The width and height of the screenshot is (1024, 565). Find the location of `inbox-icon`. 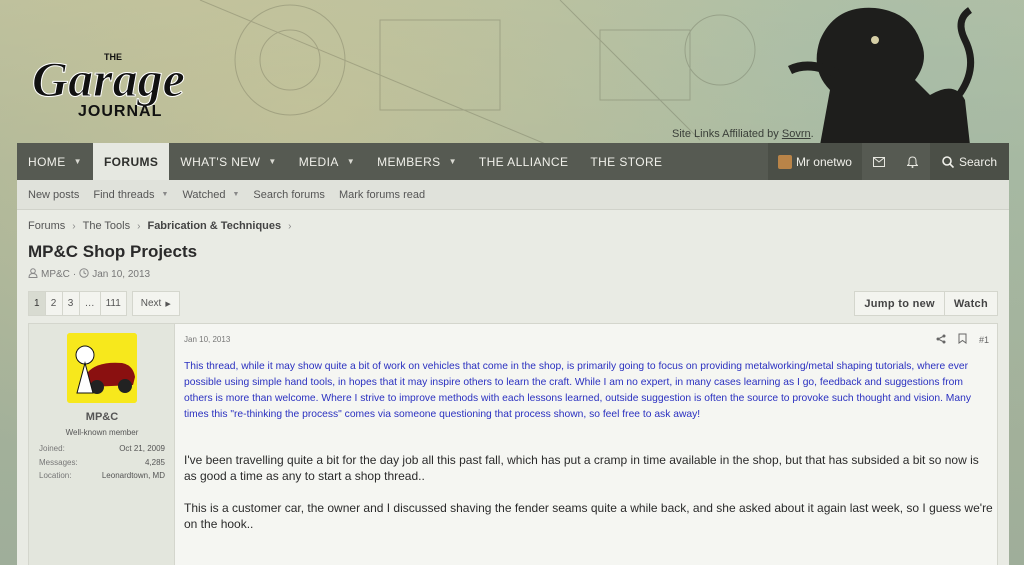

inbox-icon is located at coordinates (879, 161).